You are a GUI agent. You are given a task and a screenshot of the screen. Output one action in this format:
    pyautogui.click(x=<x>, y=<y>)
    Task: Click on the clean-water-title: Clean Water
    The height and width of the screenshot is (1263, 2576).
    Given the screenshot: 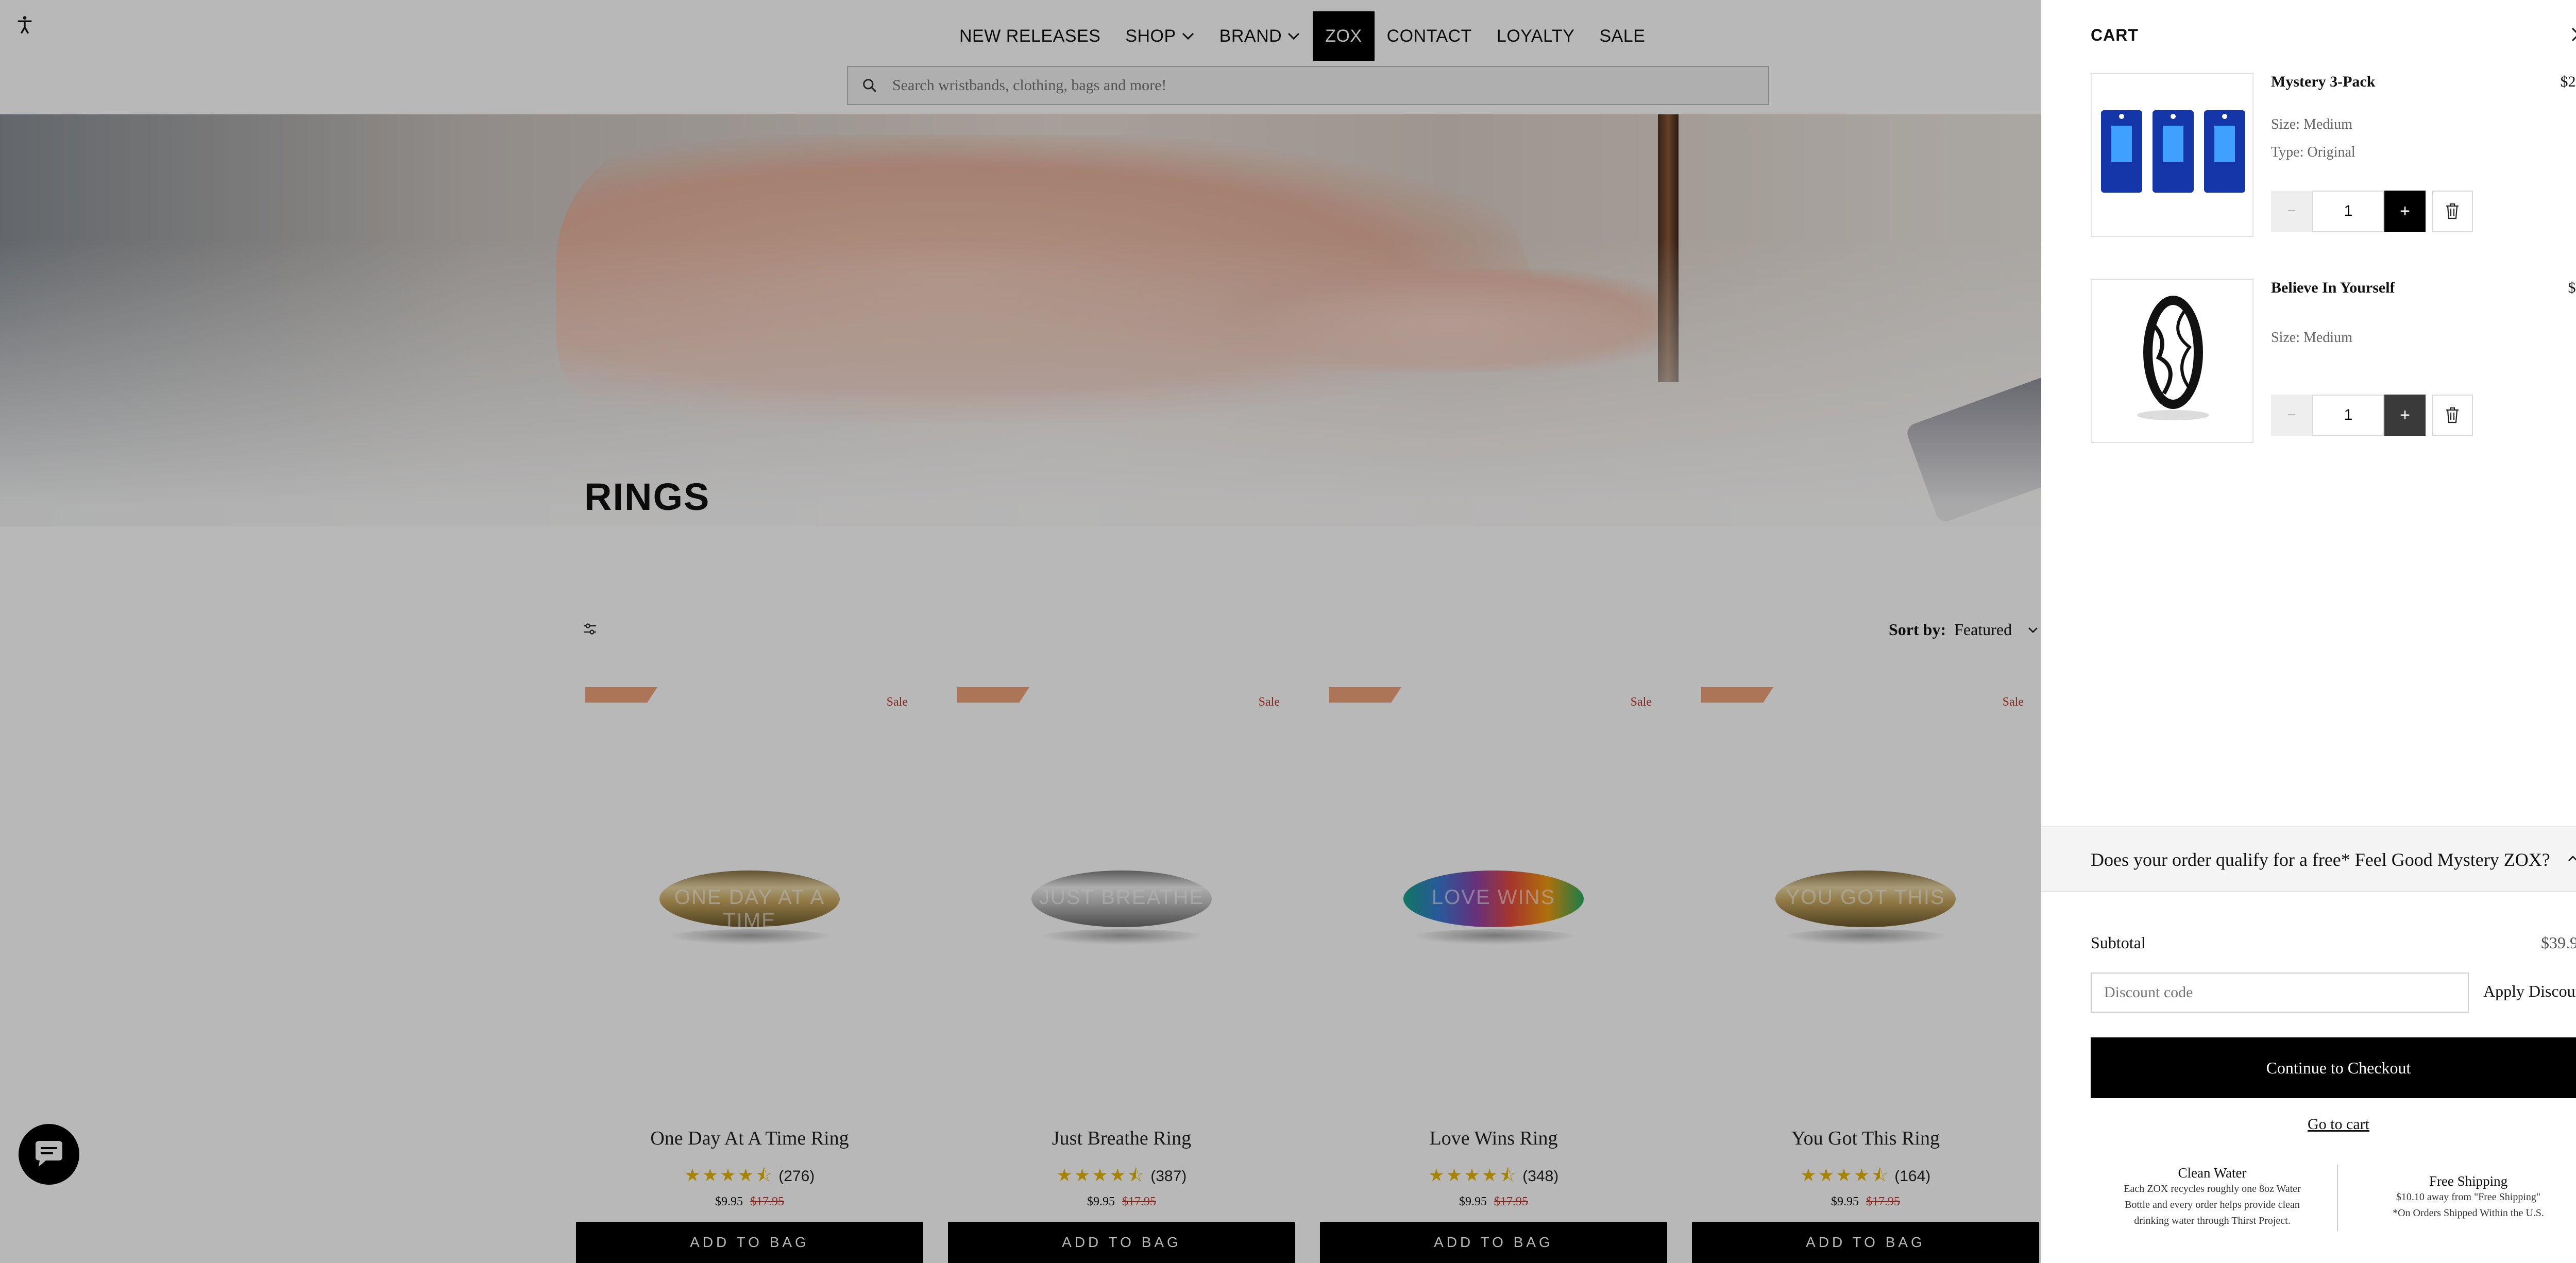 What is the action you would take?
    pyautogui.click(x=2212, y=1173)
    